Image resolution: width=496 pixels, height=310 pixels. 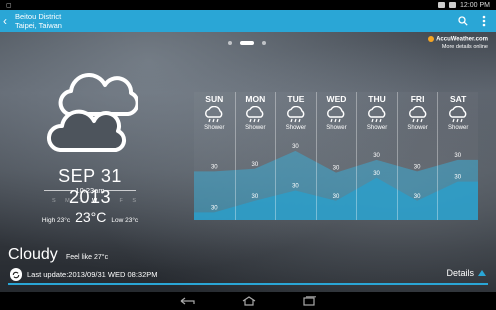 What do you see at coordinates (214, 99) in the screenshot?
I see `day-name: SUN` at bounding box center [214, 99].